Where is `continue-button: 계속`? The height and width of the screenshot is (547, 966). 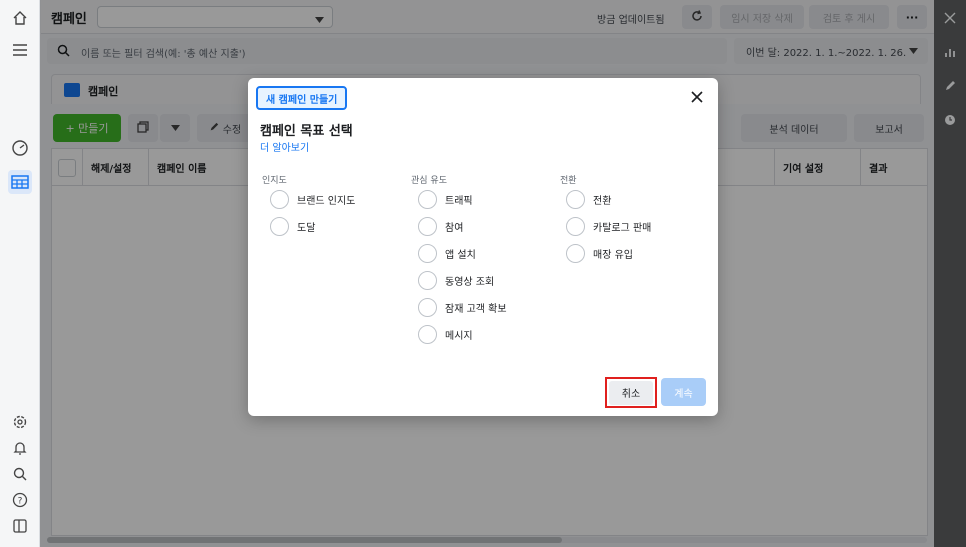 continue-button: 계속 is located at coordinates (683, 392).